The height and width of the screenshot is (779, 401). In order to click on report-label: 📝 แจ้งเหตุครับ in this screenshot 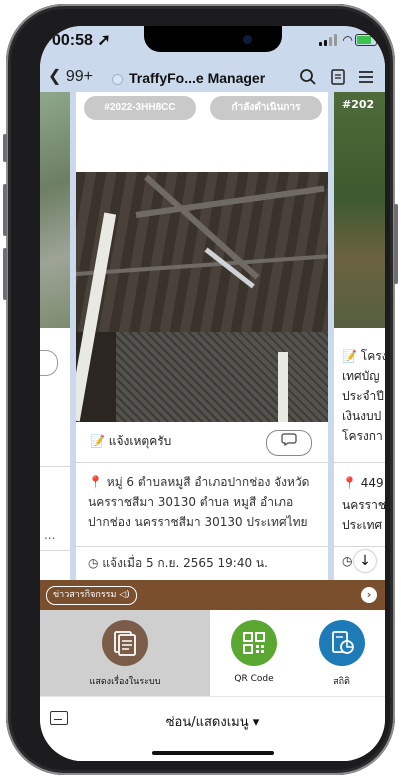, I will do `click(131, 441)`.